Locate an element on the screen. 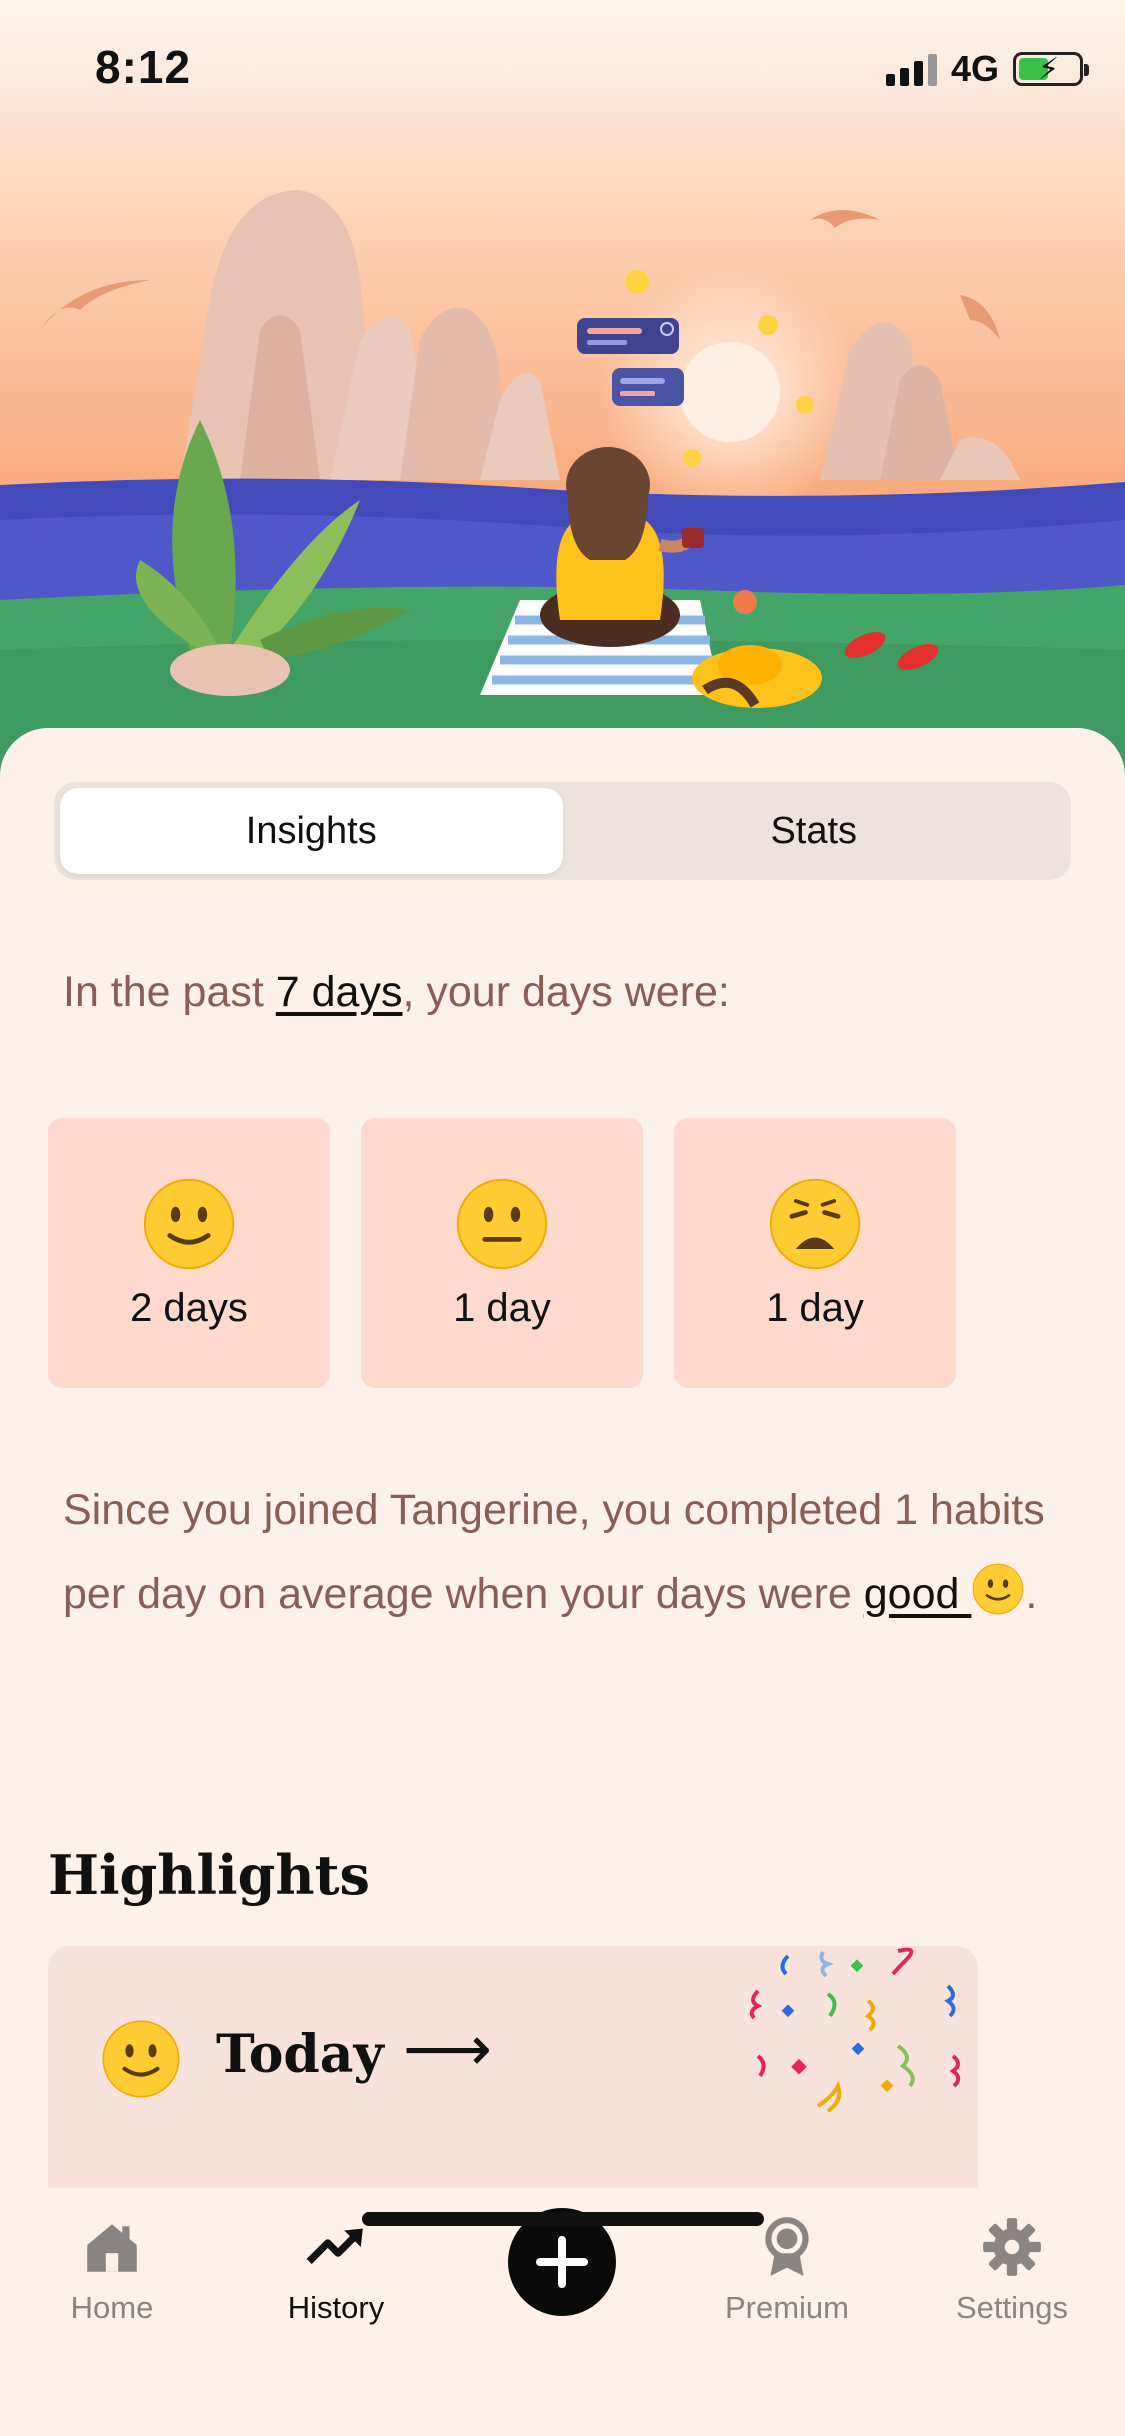 This screenshot has width=1125, height=2436. award-ribbon-icon is located at coordinates (787, 2246).